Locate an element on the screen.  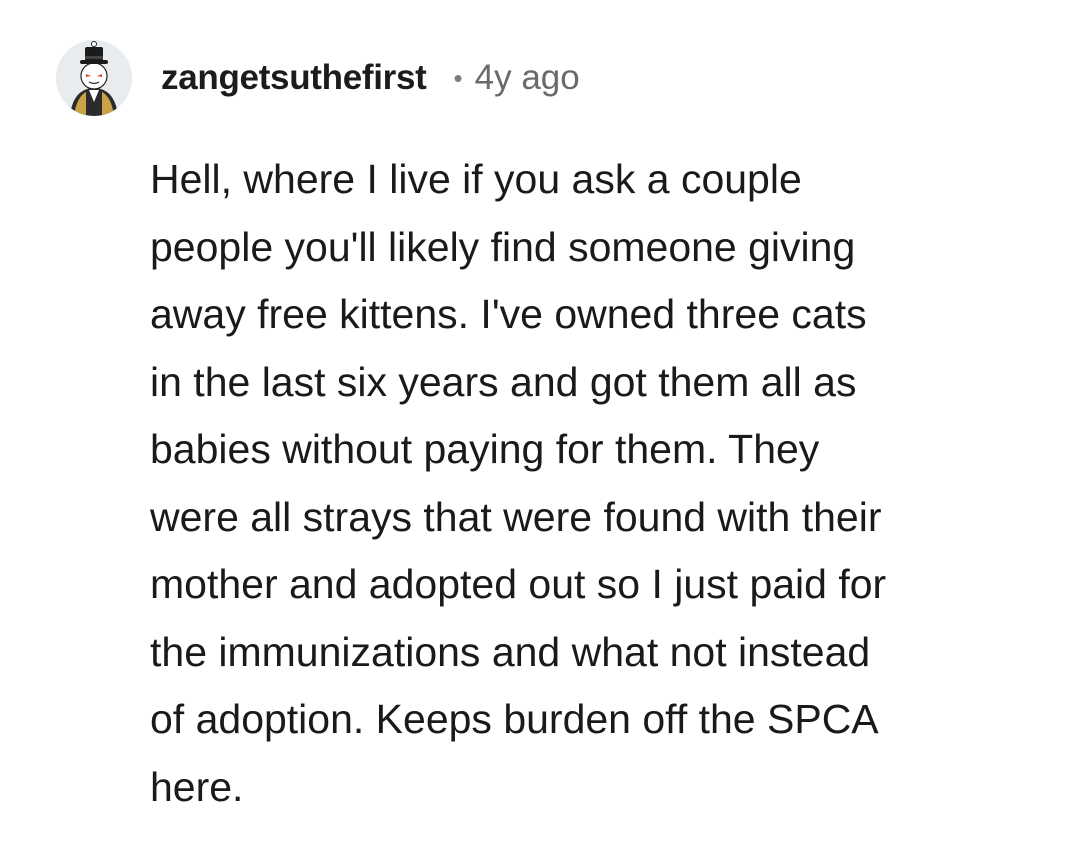
comment-body-line: the immunizations and what not instead is located at coordinates (510, 651).